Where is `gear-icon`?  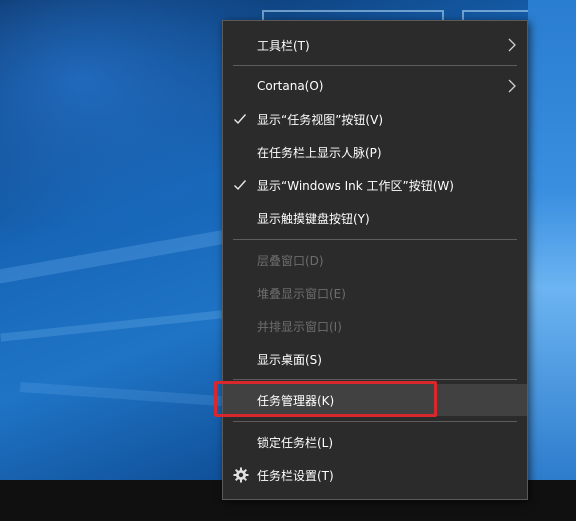
gear-icon is located at coordinates (241, 475).